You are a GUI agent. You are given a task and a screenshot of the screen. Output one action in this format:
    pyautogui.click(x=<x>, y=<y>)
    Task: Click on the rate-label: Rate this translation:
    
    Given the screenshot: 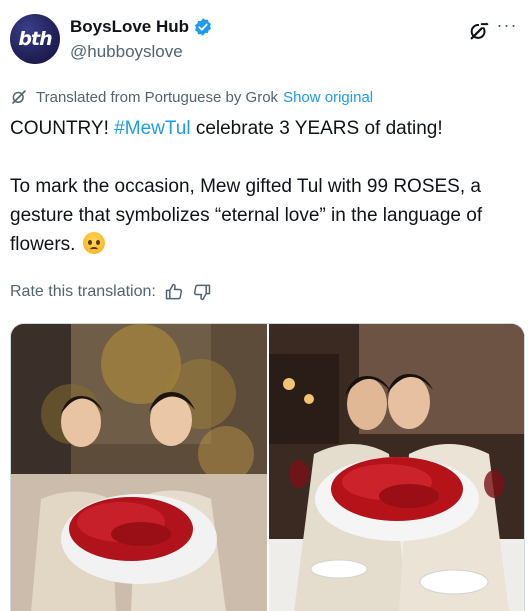 What is the action you would take?
    pyautogui.click(x=83, y=291)
    